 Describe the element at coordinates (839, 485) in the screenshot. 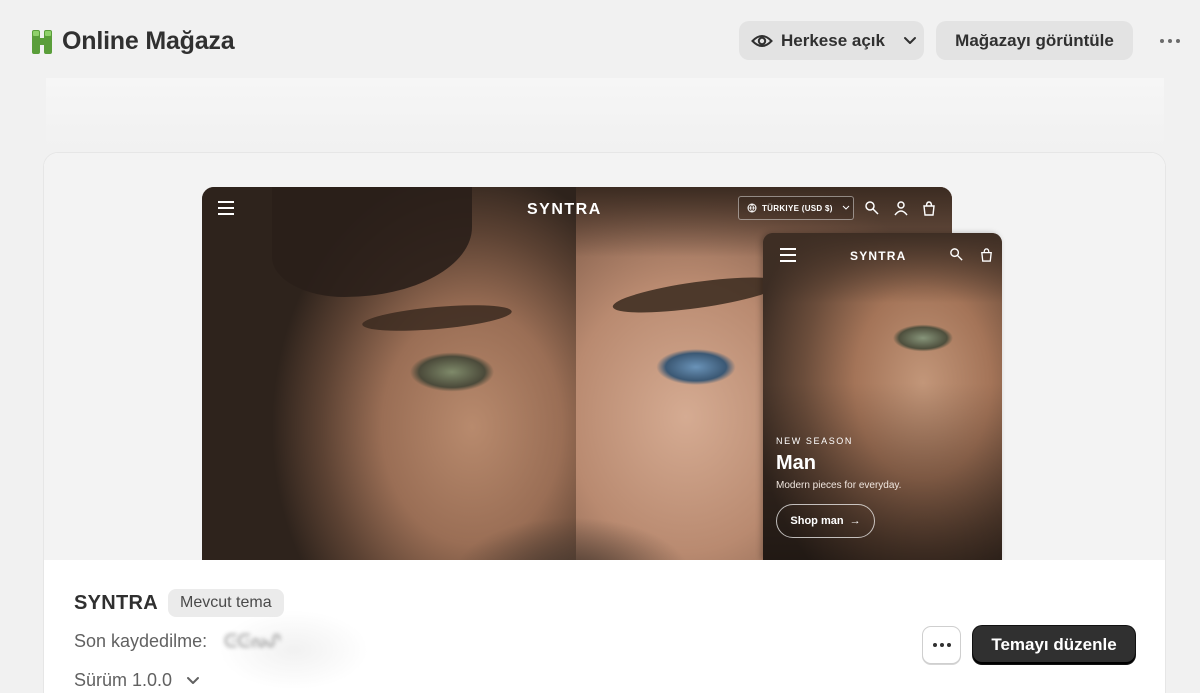

I see `hero-subtitle: Modern pieces for everyday.` at that location.